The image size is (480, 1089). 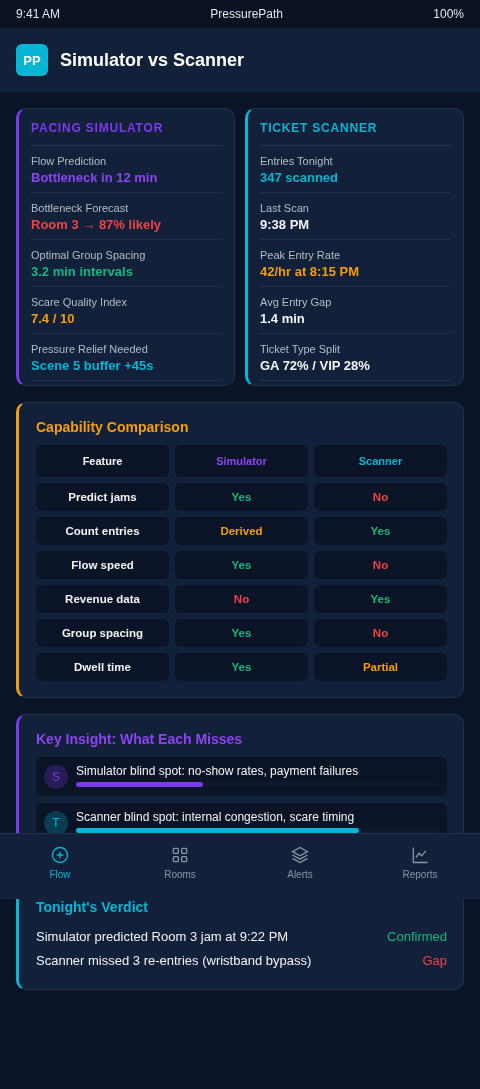 What do you see at coordinates (102, 599) in the screenshot?
I see `table-cell: Revenue data` at bounding box center [102, 599].